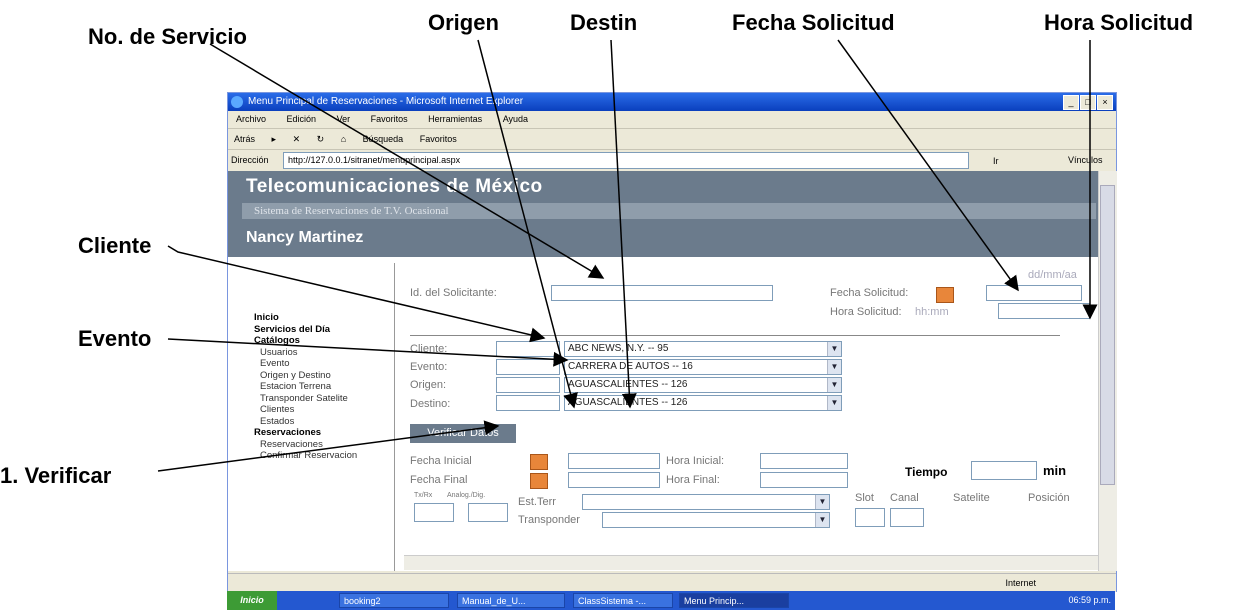  I want to click on go-button: Ir, so click(996, 161).